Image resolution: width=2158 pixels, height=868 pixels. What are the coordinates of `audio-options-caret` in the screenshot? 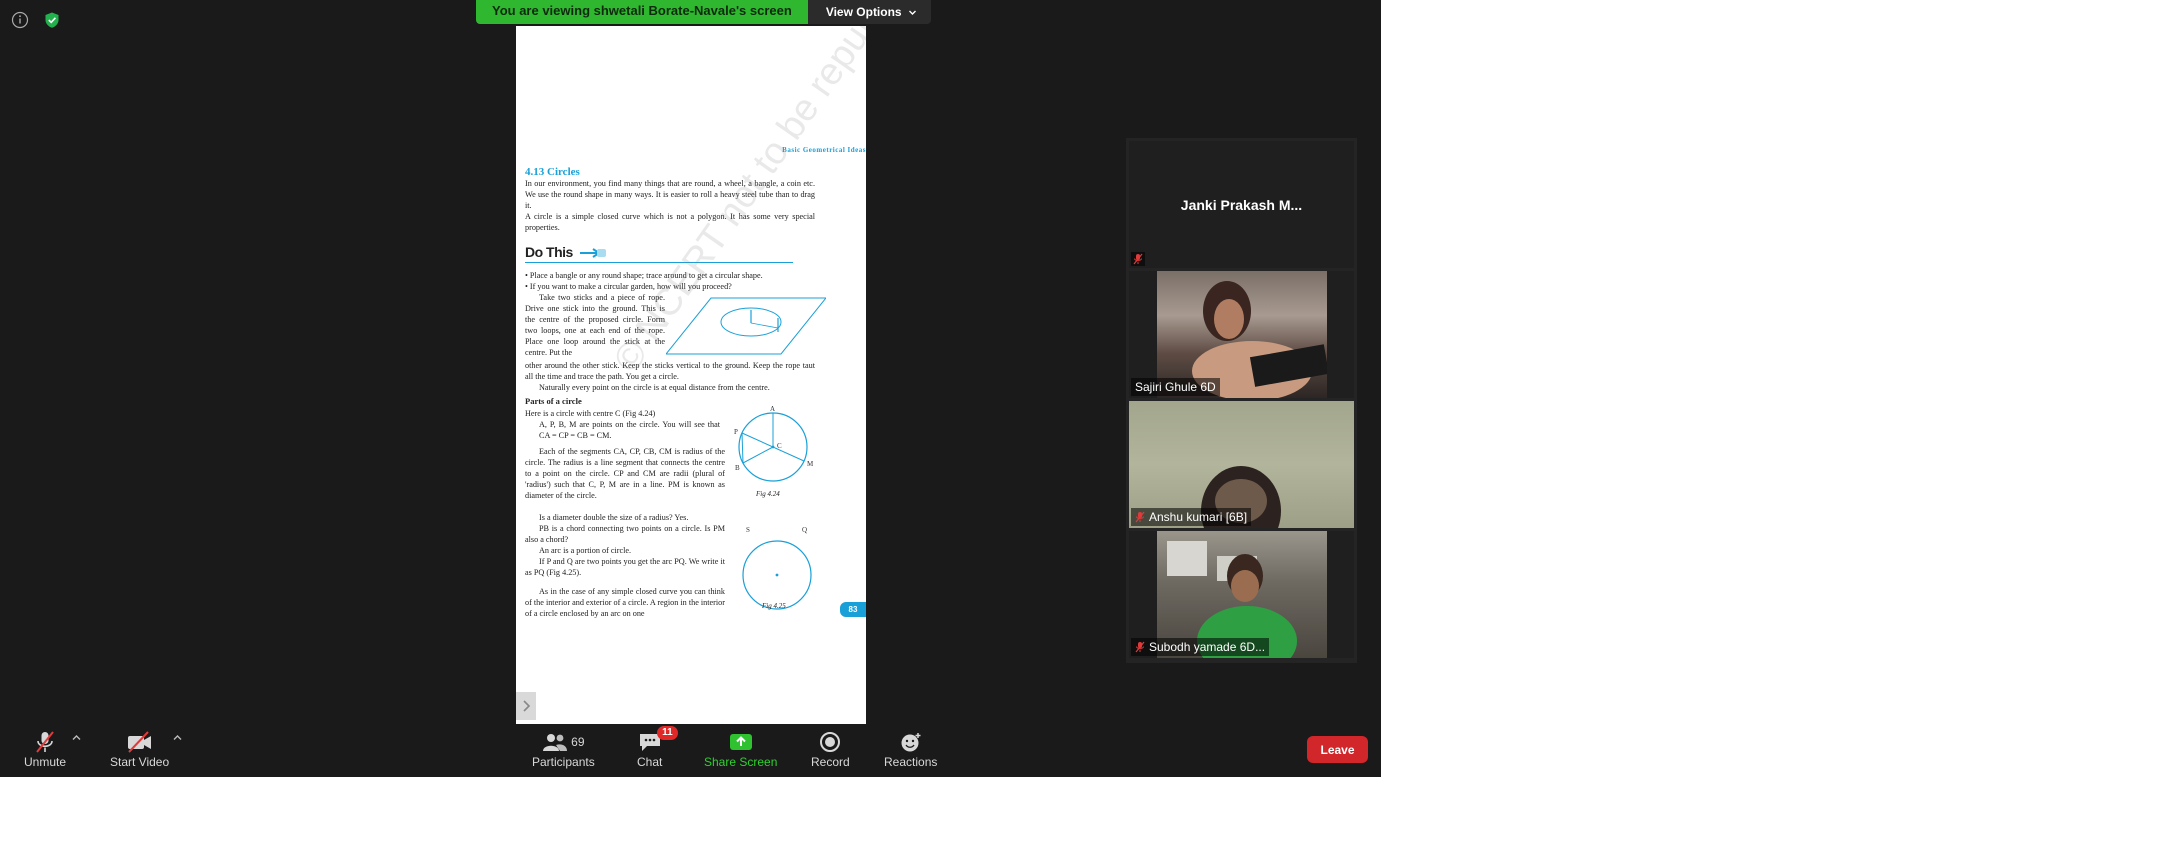 It's located at (76, 738).